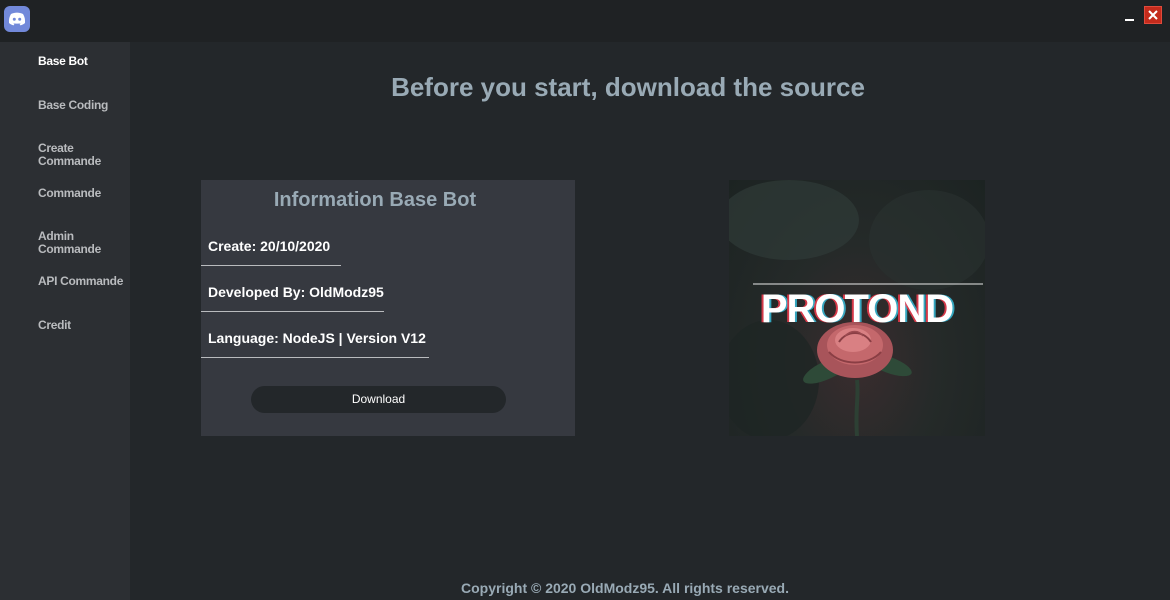 The image size is (1170, 600). Describe the element at coordinates (378, 399) in the screenshot. I see `download-button: Download` at that location.